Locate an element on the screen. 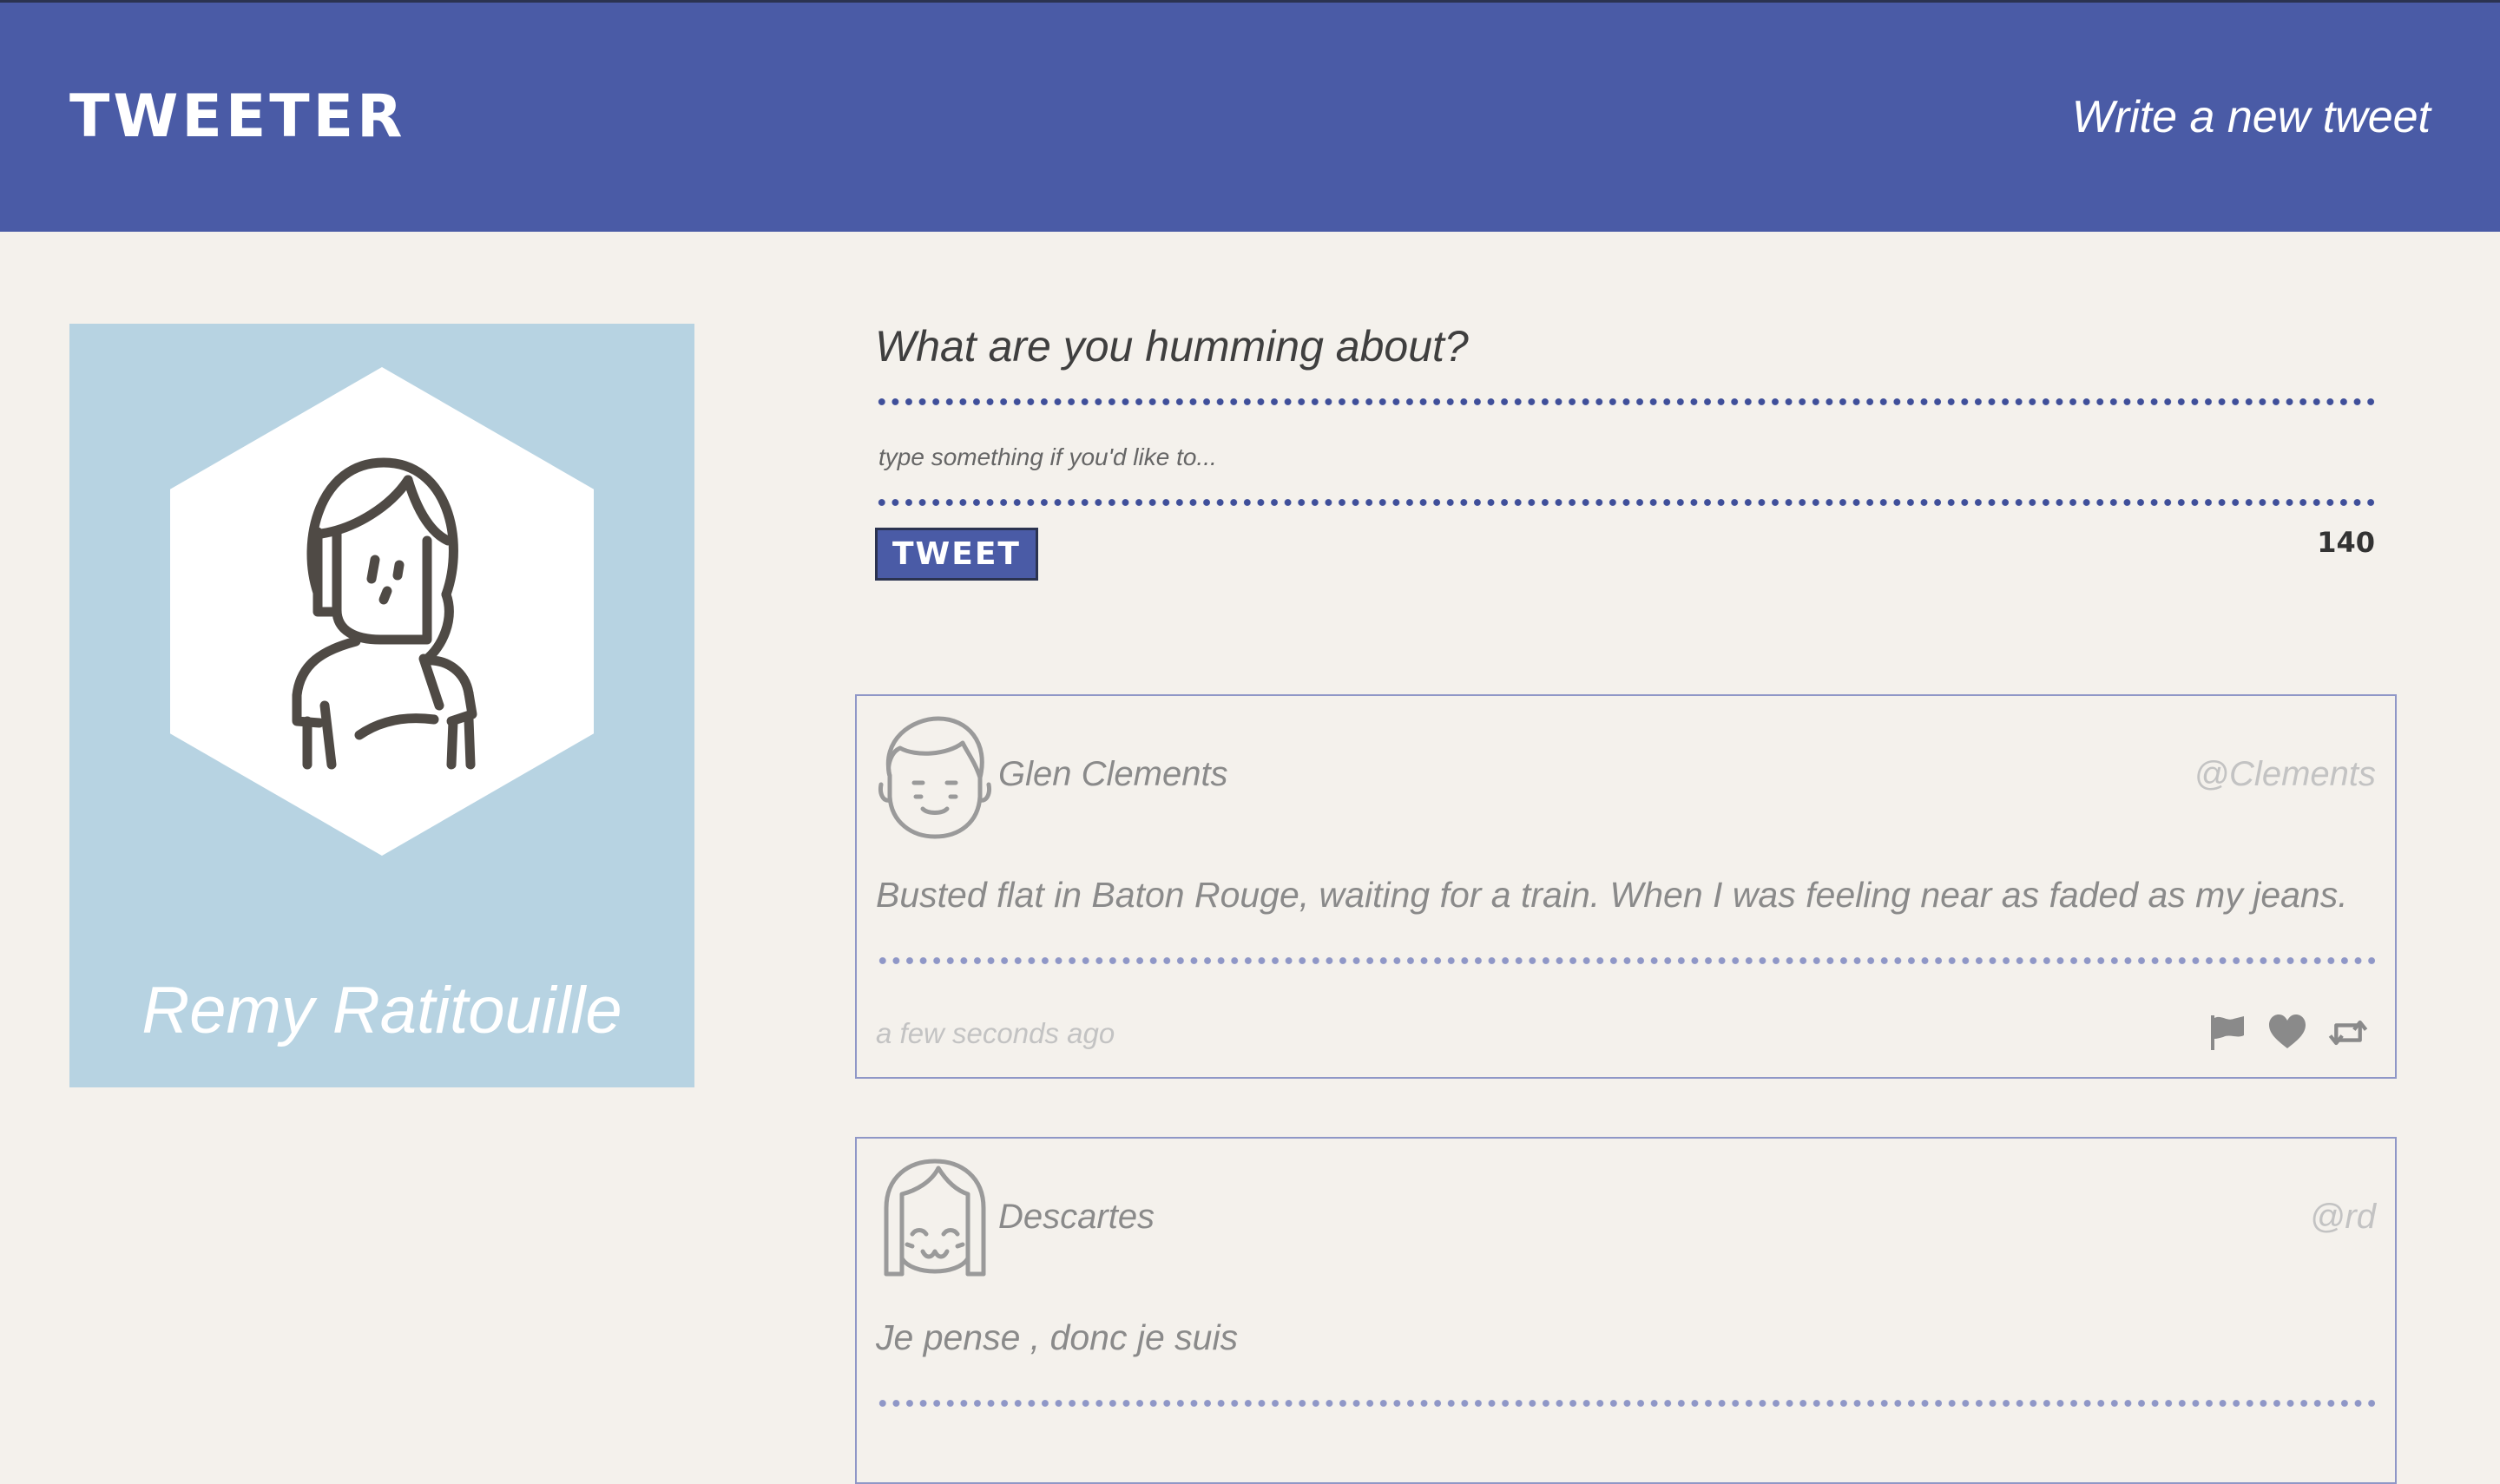 The image size is (2500, 1484). avatar-hexagon is located at coordinates (382, 611).